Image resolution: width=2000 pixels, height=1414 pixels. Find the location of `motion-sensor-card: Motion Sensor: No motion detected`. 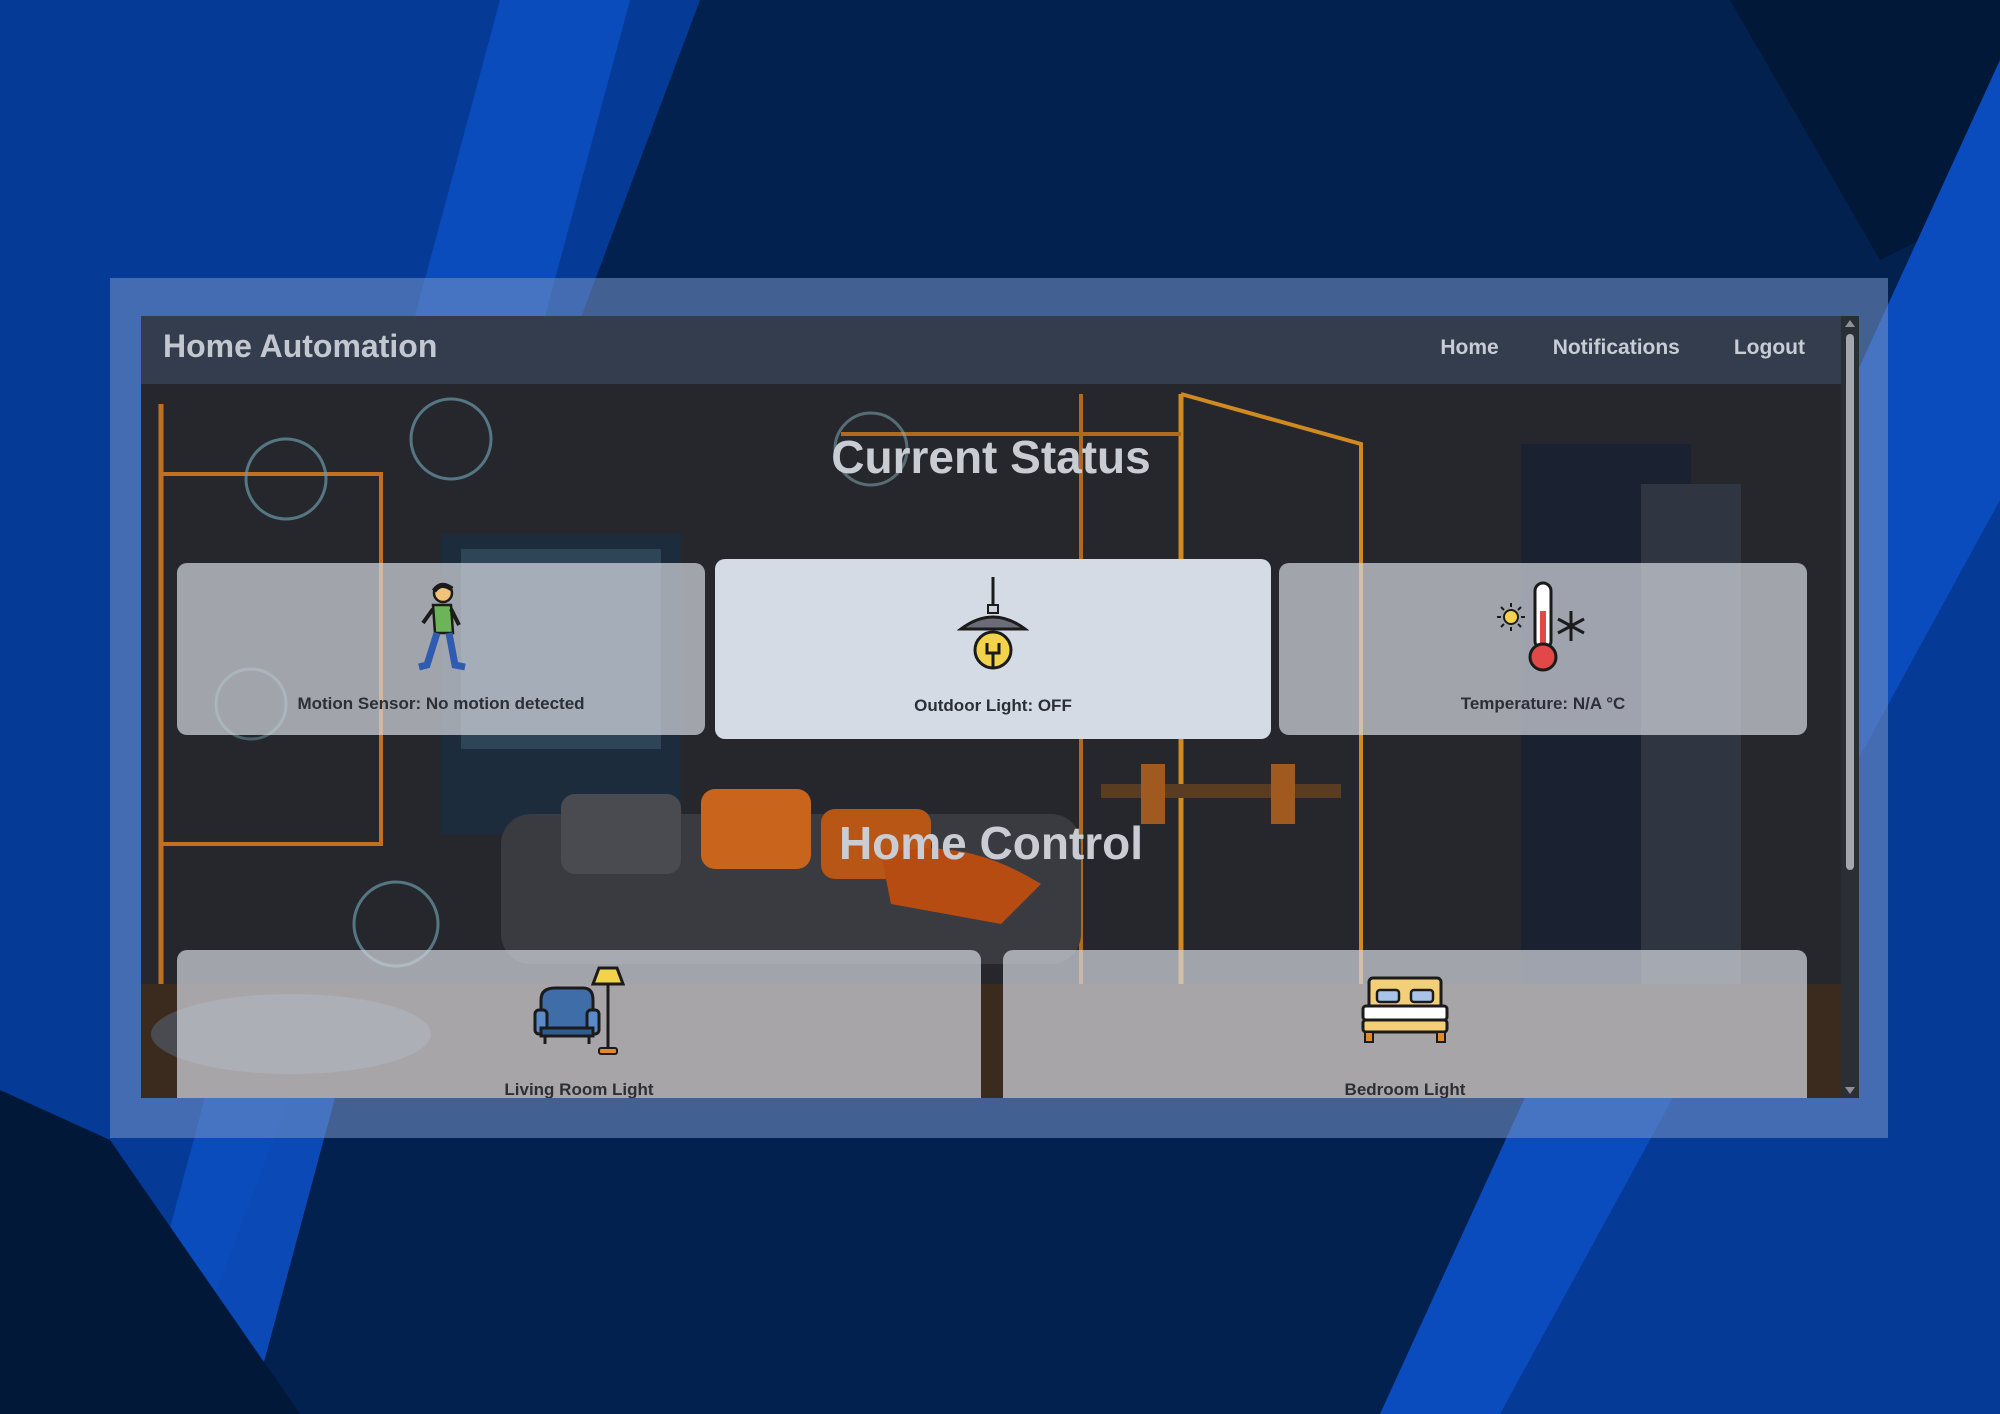

motion-sensor-card: Motion Sensor: No motion detected is located at coordinates (441, 649).